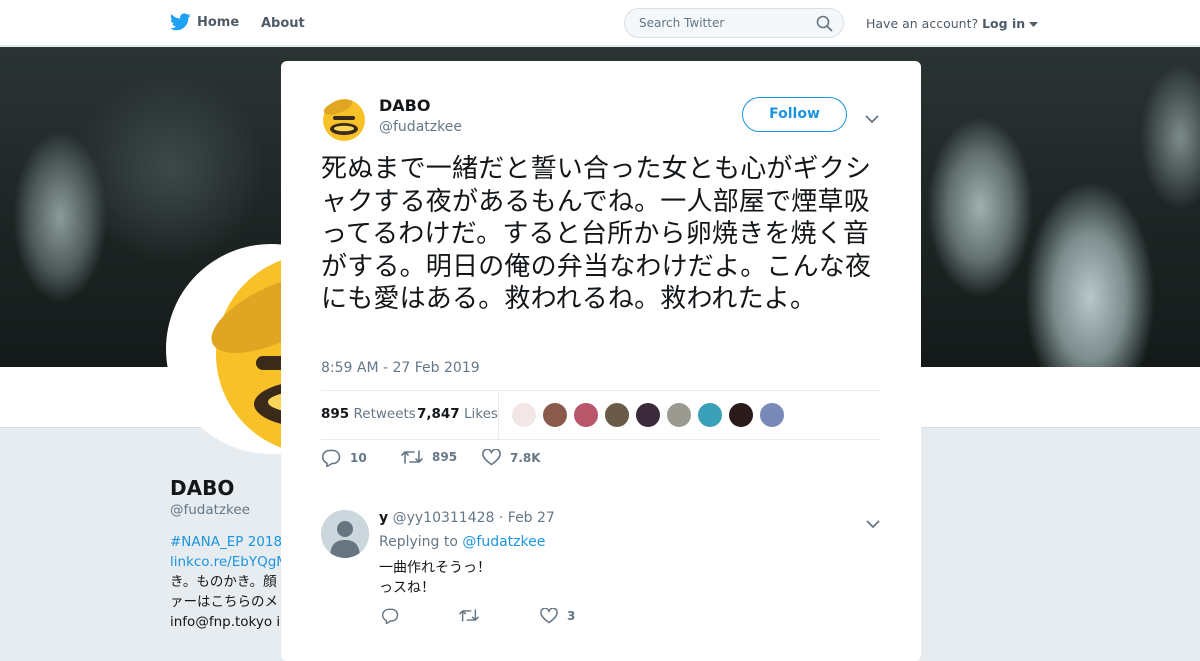 Image resolution: width=1200 pixels, height=661 pixels. I want to click on reply-header: y @yy10311428 · Feb 27, so click(467, 518).